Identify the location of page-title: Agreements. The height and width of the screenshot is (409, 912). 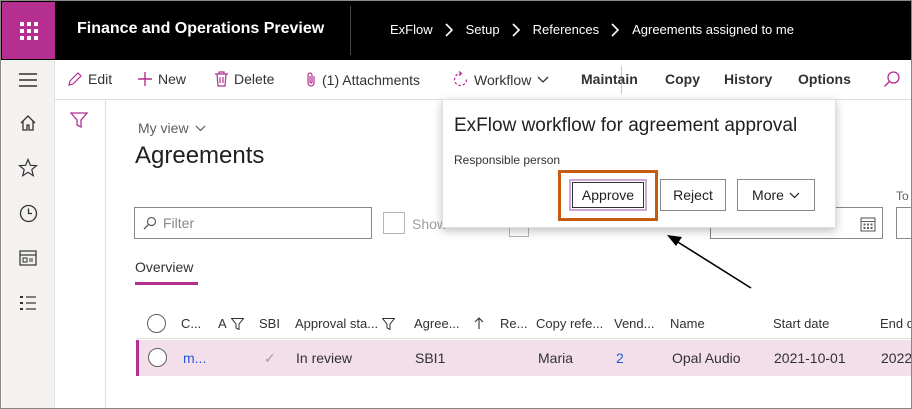
(200, 155).